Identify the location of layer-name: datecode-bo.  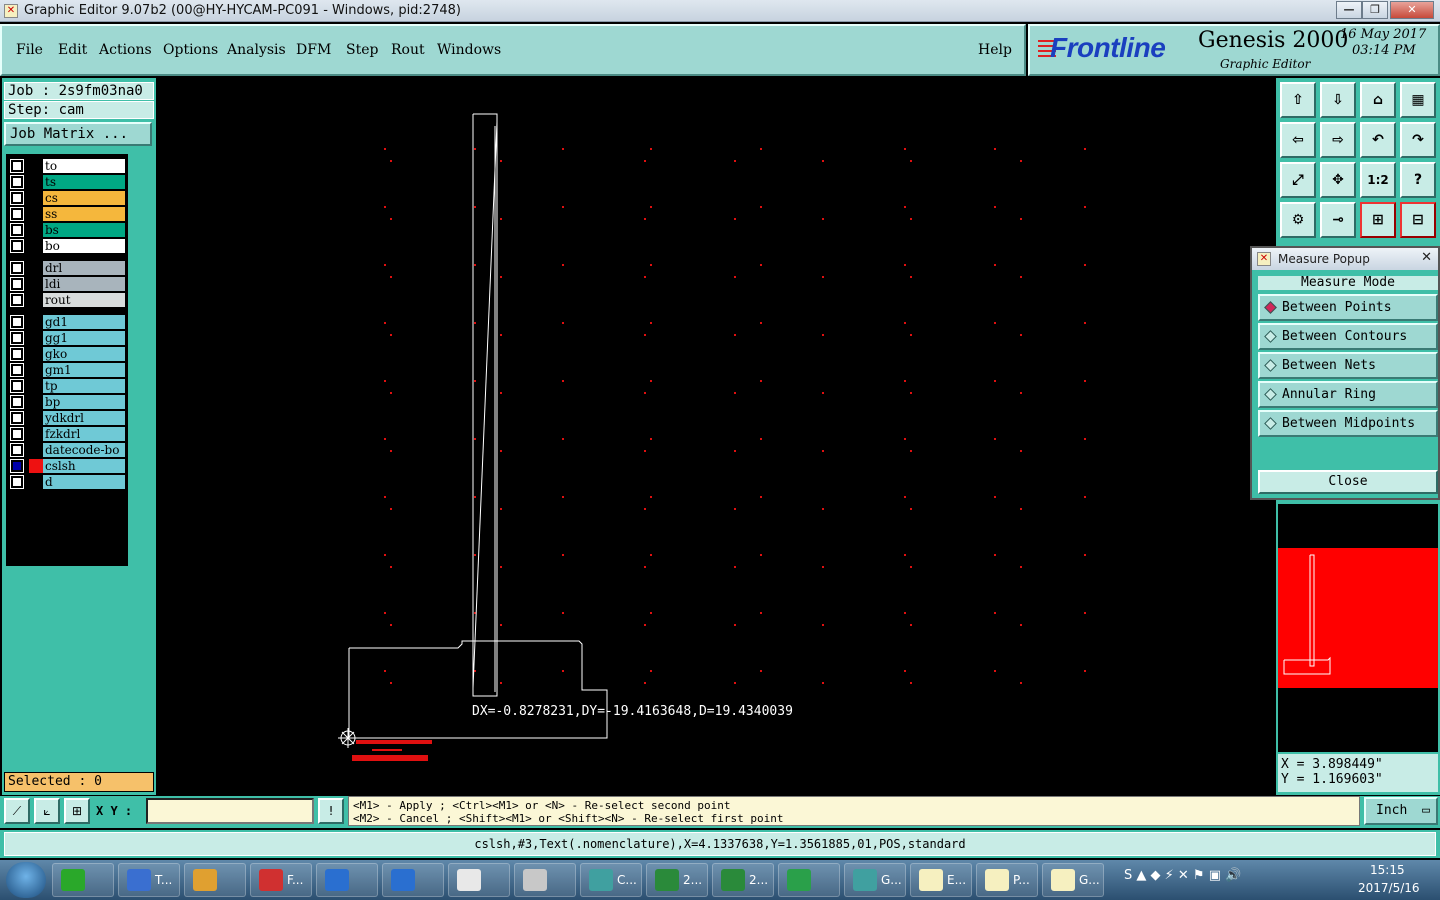
(84, 450).